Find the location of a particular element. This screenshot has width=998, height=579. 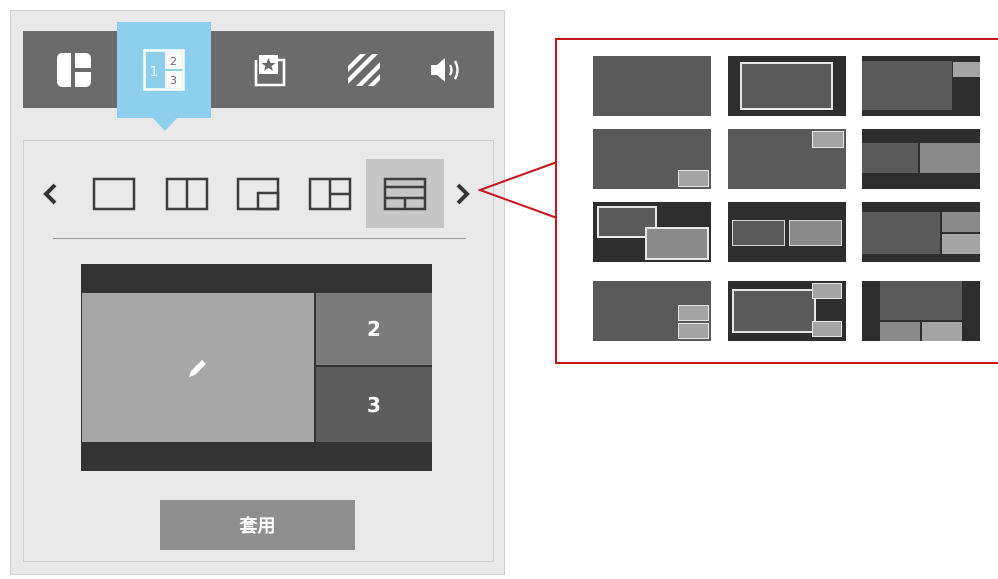

tab-layout-grid is located at coordinates (74, 69).